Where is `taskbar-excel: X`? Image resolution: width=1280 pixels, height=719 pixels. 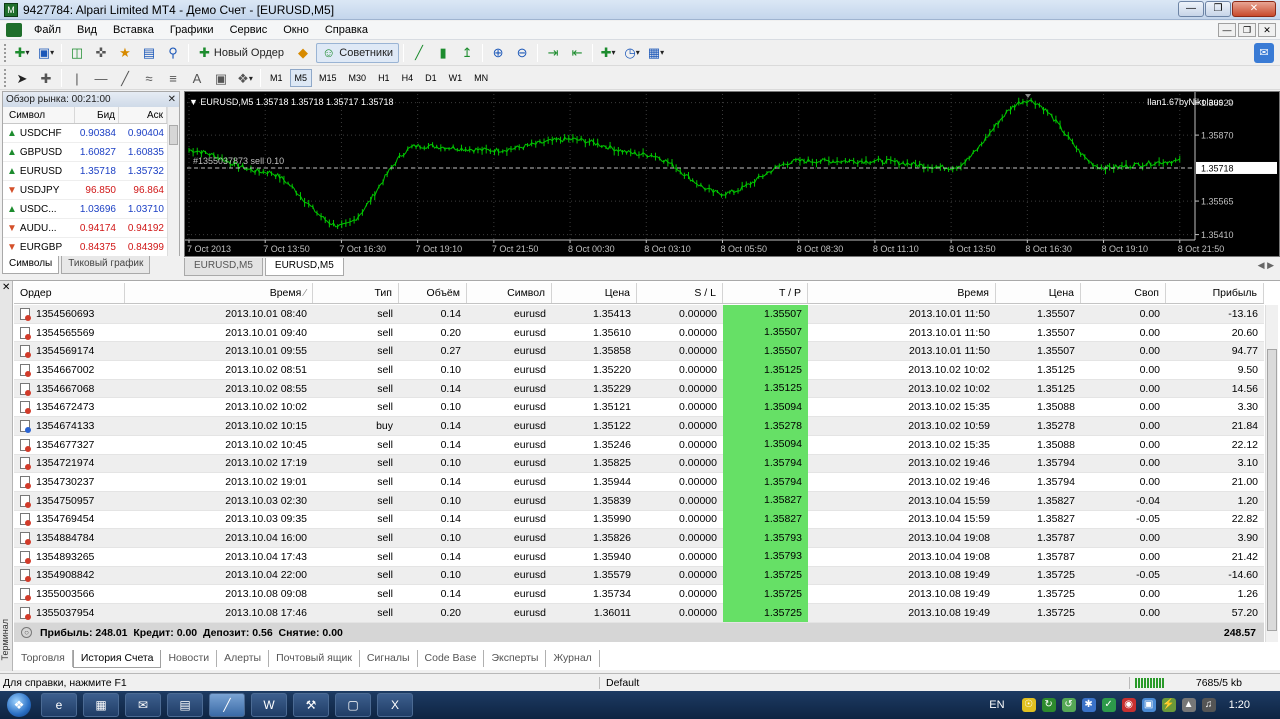
taskbar-excel: X is located at coordinates (395, 705).